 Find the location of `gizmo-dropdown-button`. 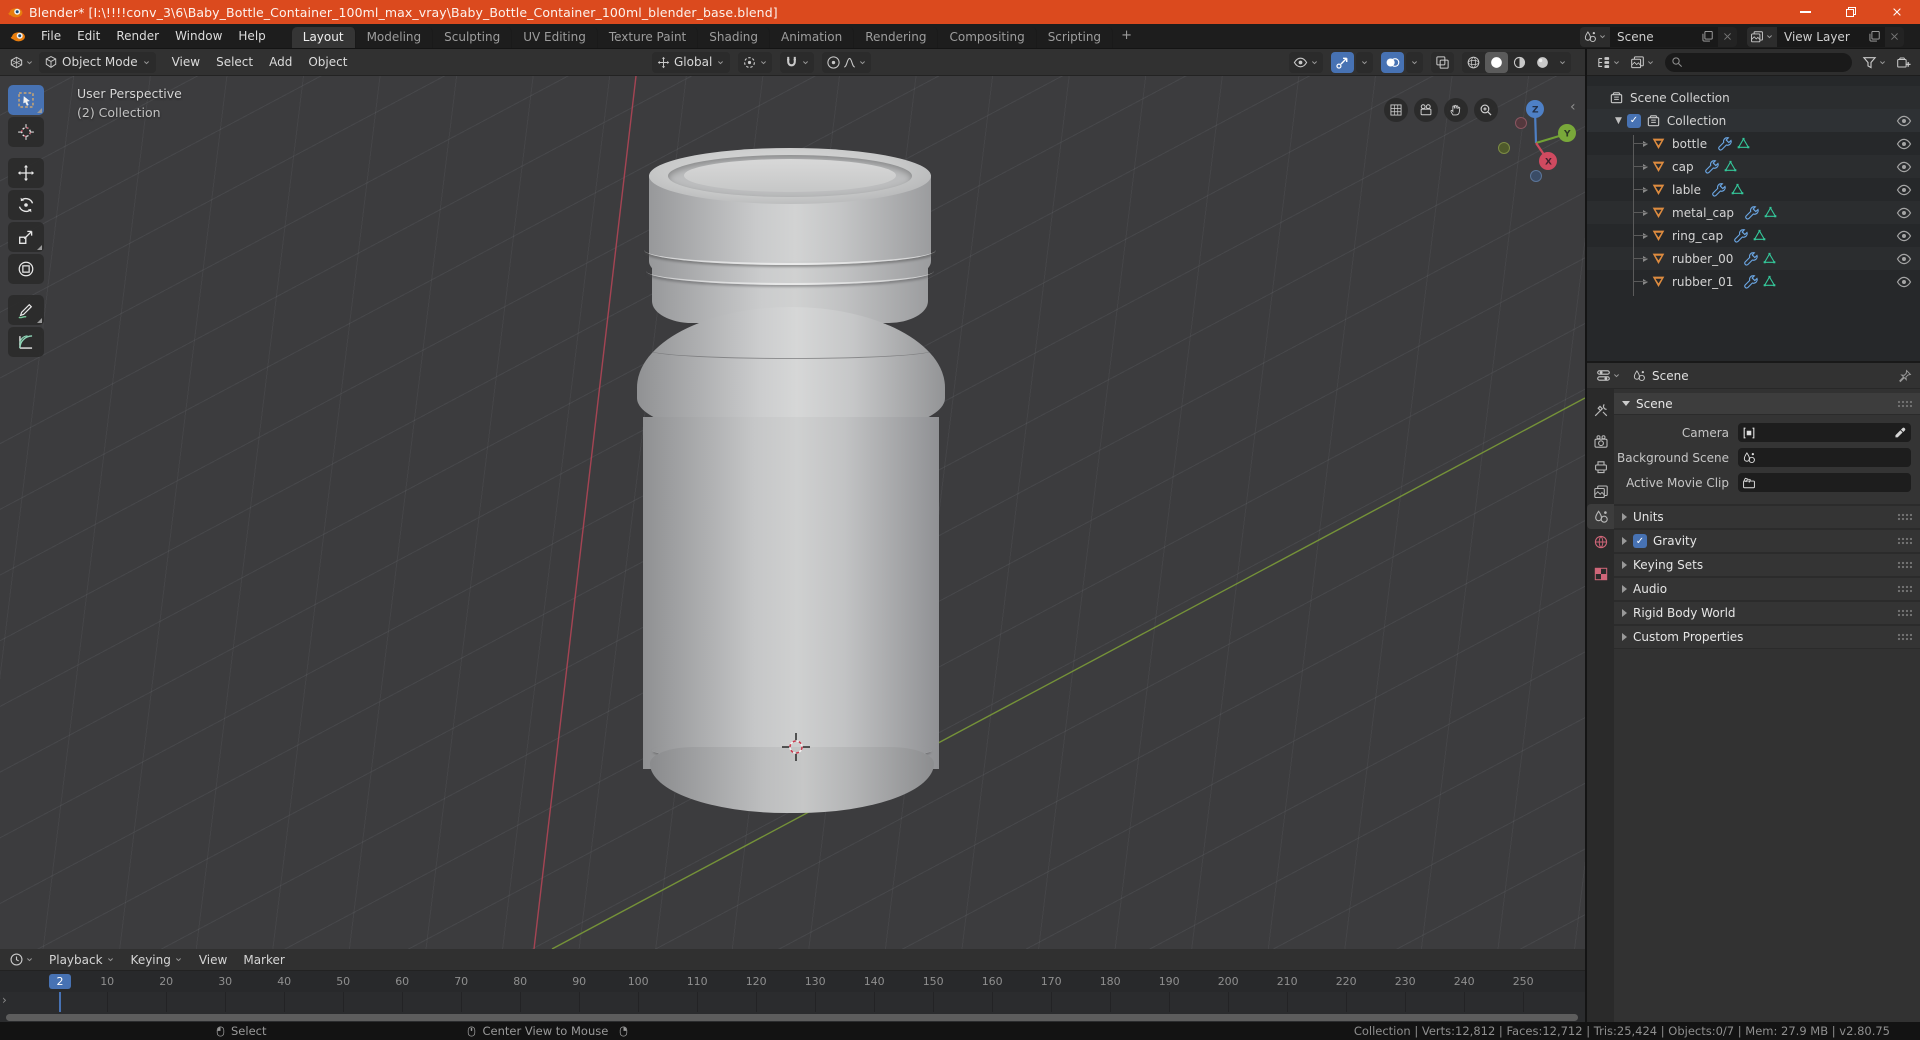

gizmo-dropdown-button is located at coordinates (1364, 62).